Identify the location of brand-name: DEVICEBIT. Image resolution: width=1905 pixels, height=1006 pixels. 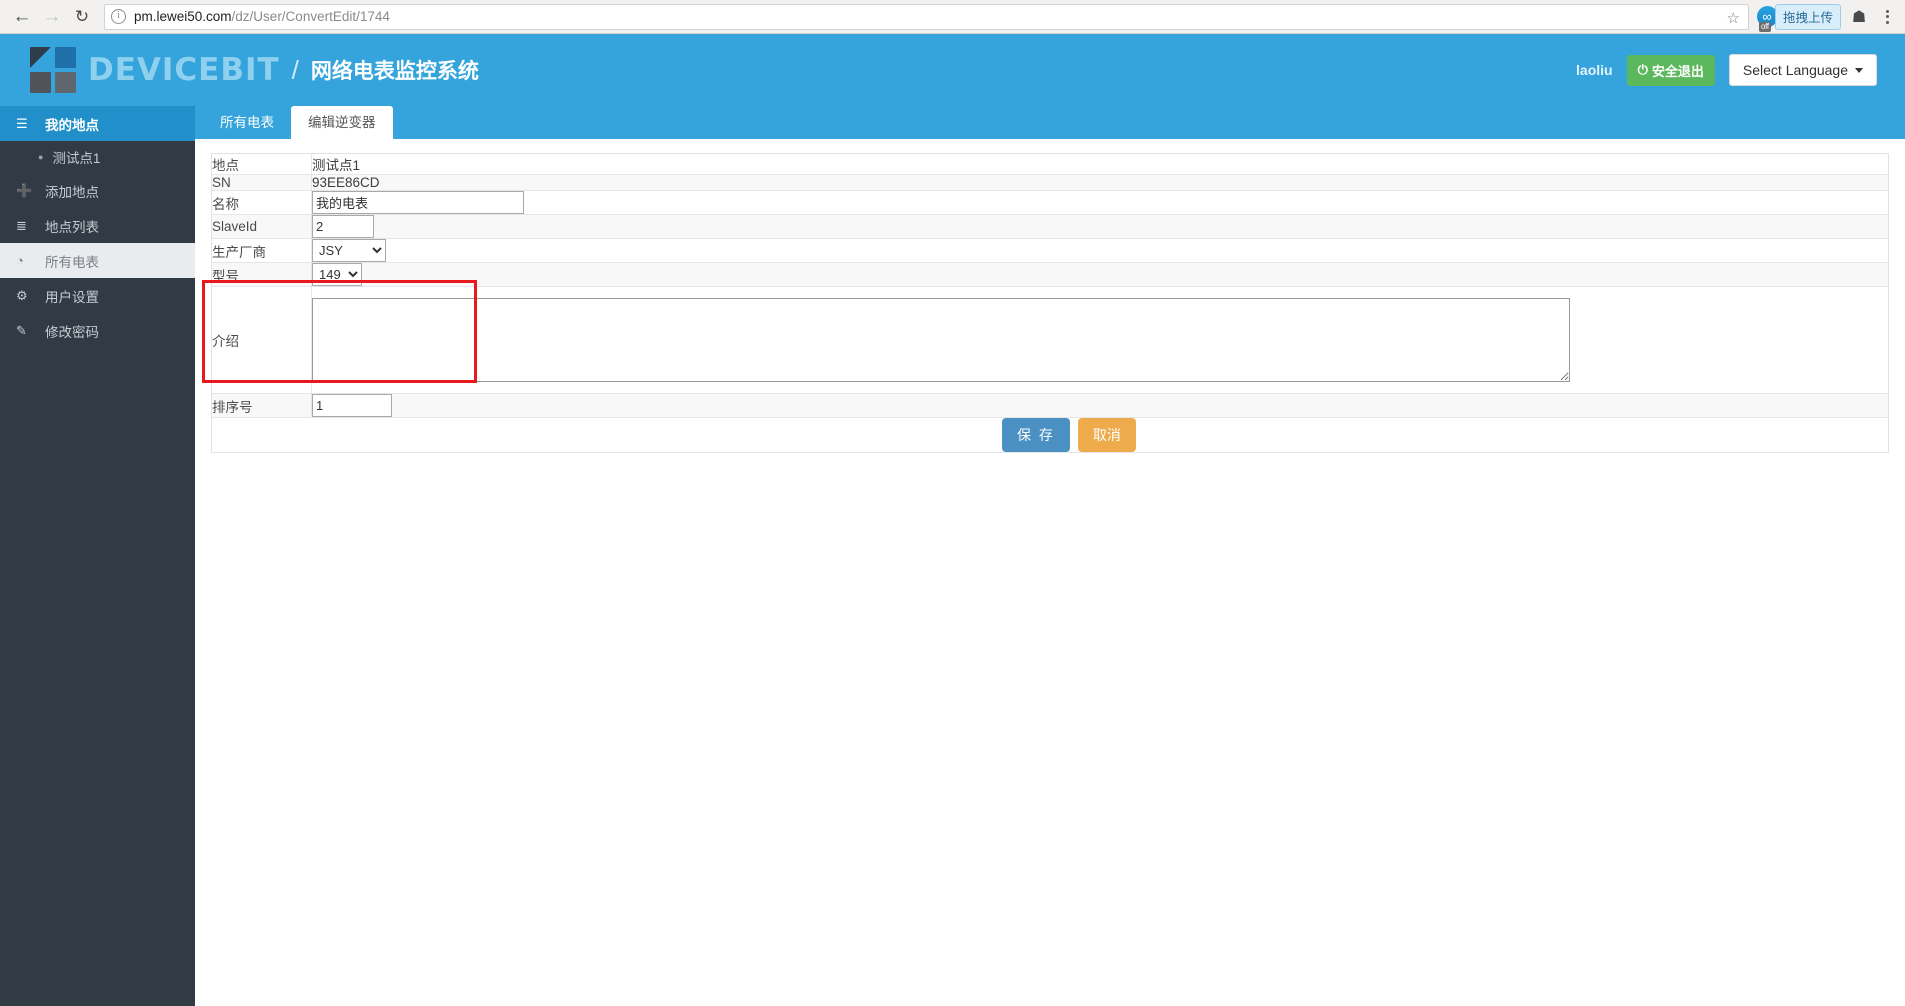
(184, 70).